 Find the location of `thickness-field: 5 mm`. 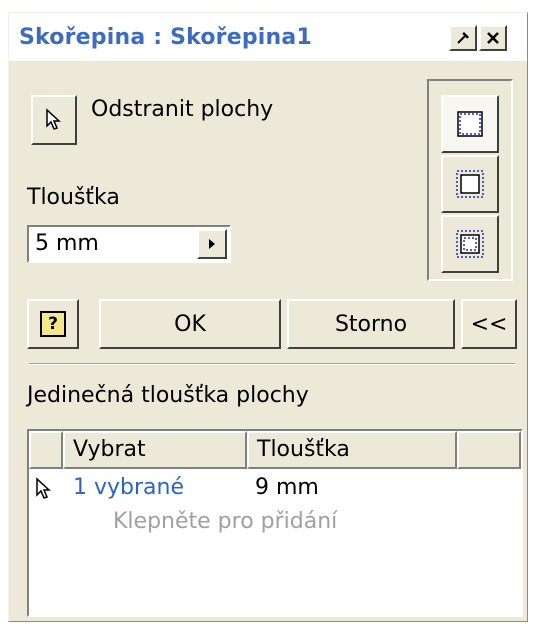

thickness-field: 5 mm is located at coordinates (129, 244).